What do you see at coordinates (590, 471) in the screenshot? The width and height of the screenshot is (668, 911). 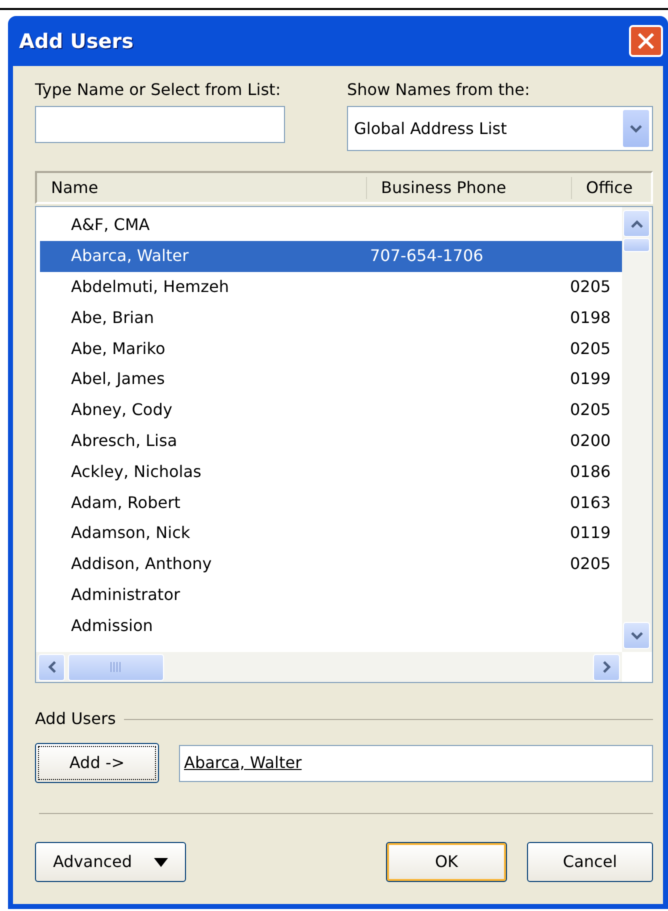 I see `table-cell: 0186` at bounding box center [590, 471].